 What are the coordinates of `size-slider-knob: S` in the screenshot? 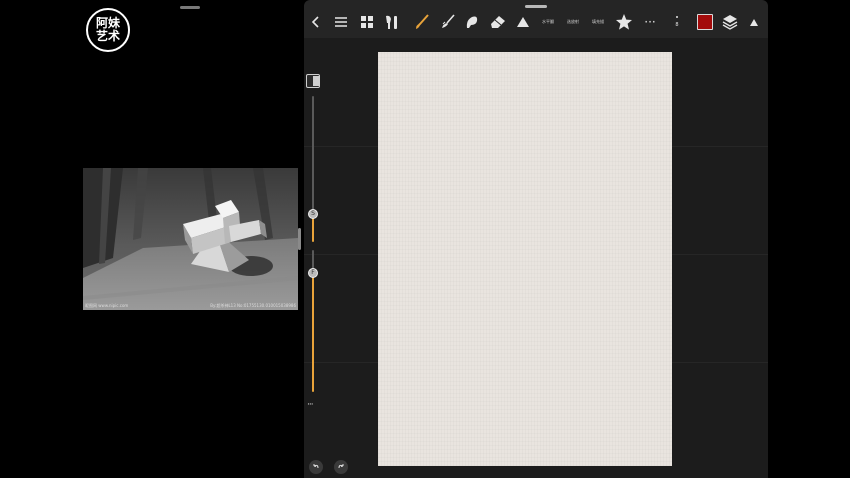 It's located at (313, 214).